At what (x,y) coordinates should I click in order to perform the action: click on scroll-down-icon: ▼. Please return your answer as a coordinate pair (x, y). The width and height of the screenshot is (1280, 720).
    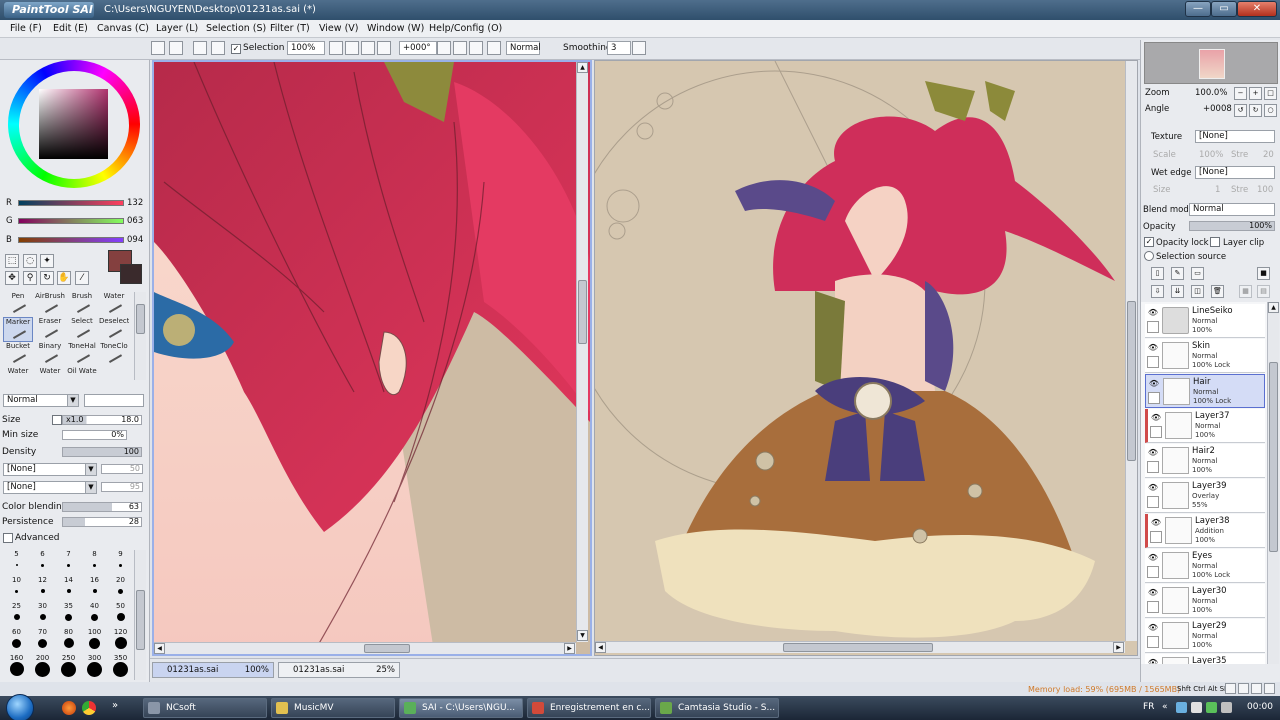
    Looking at the image, I should click on (582, 635).